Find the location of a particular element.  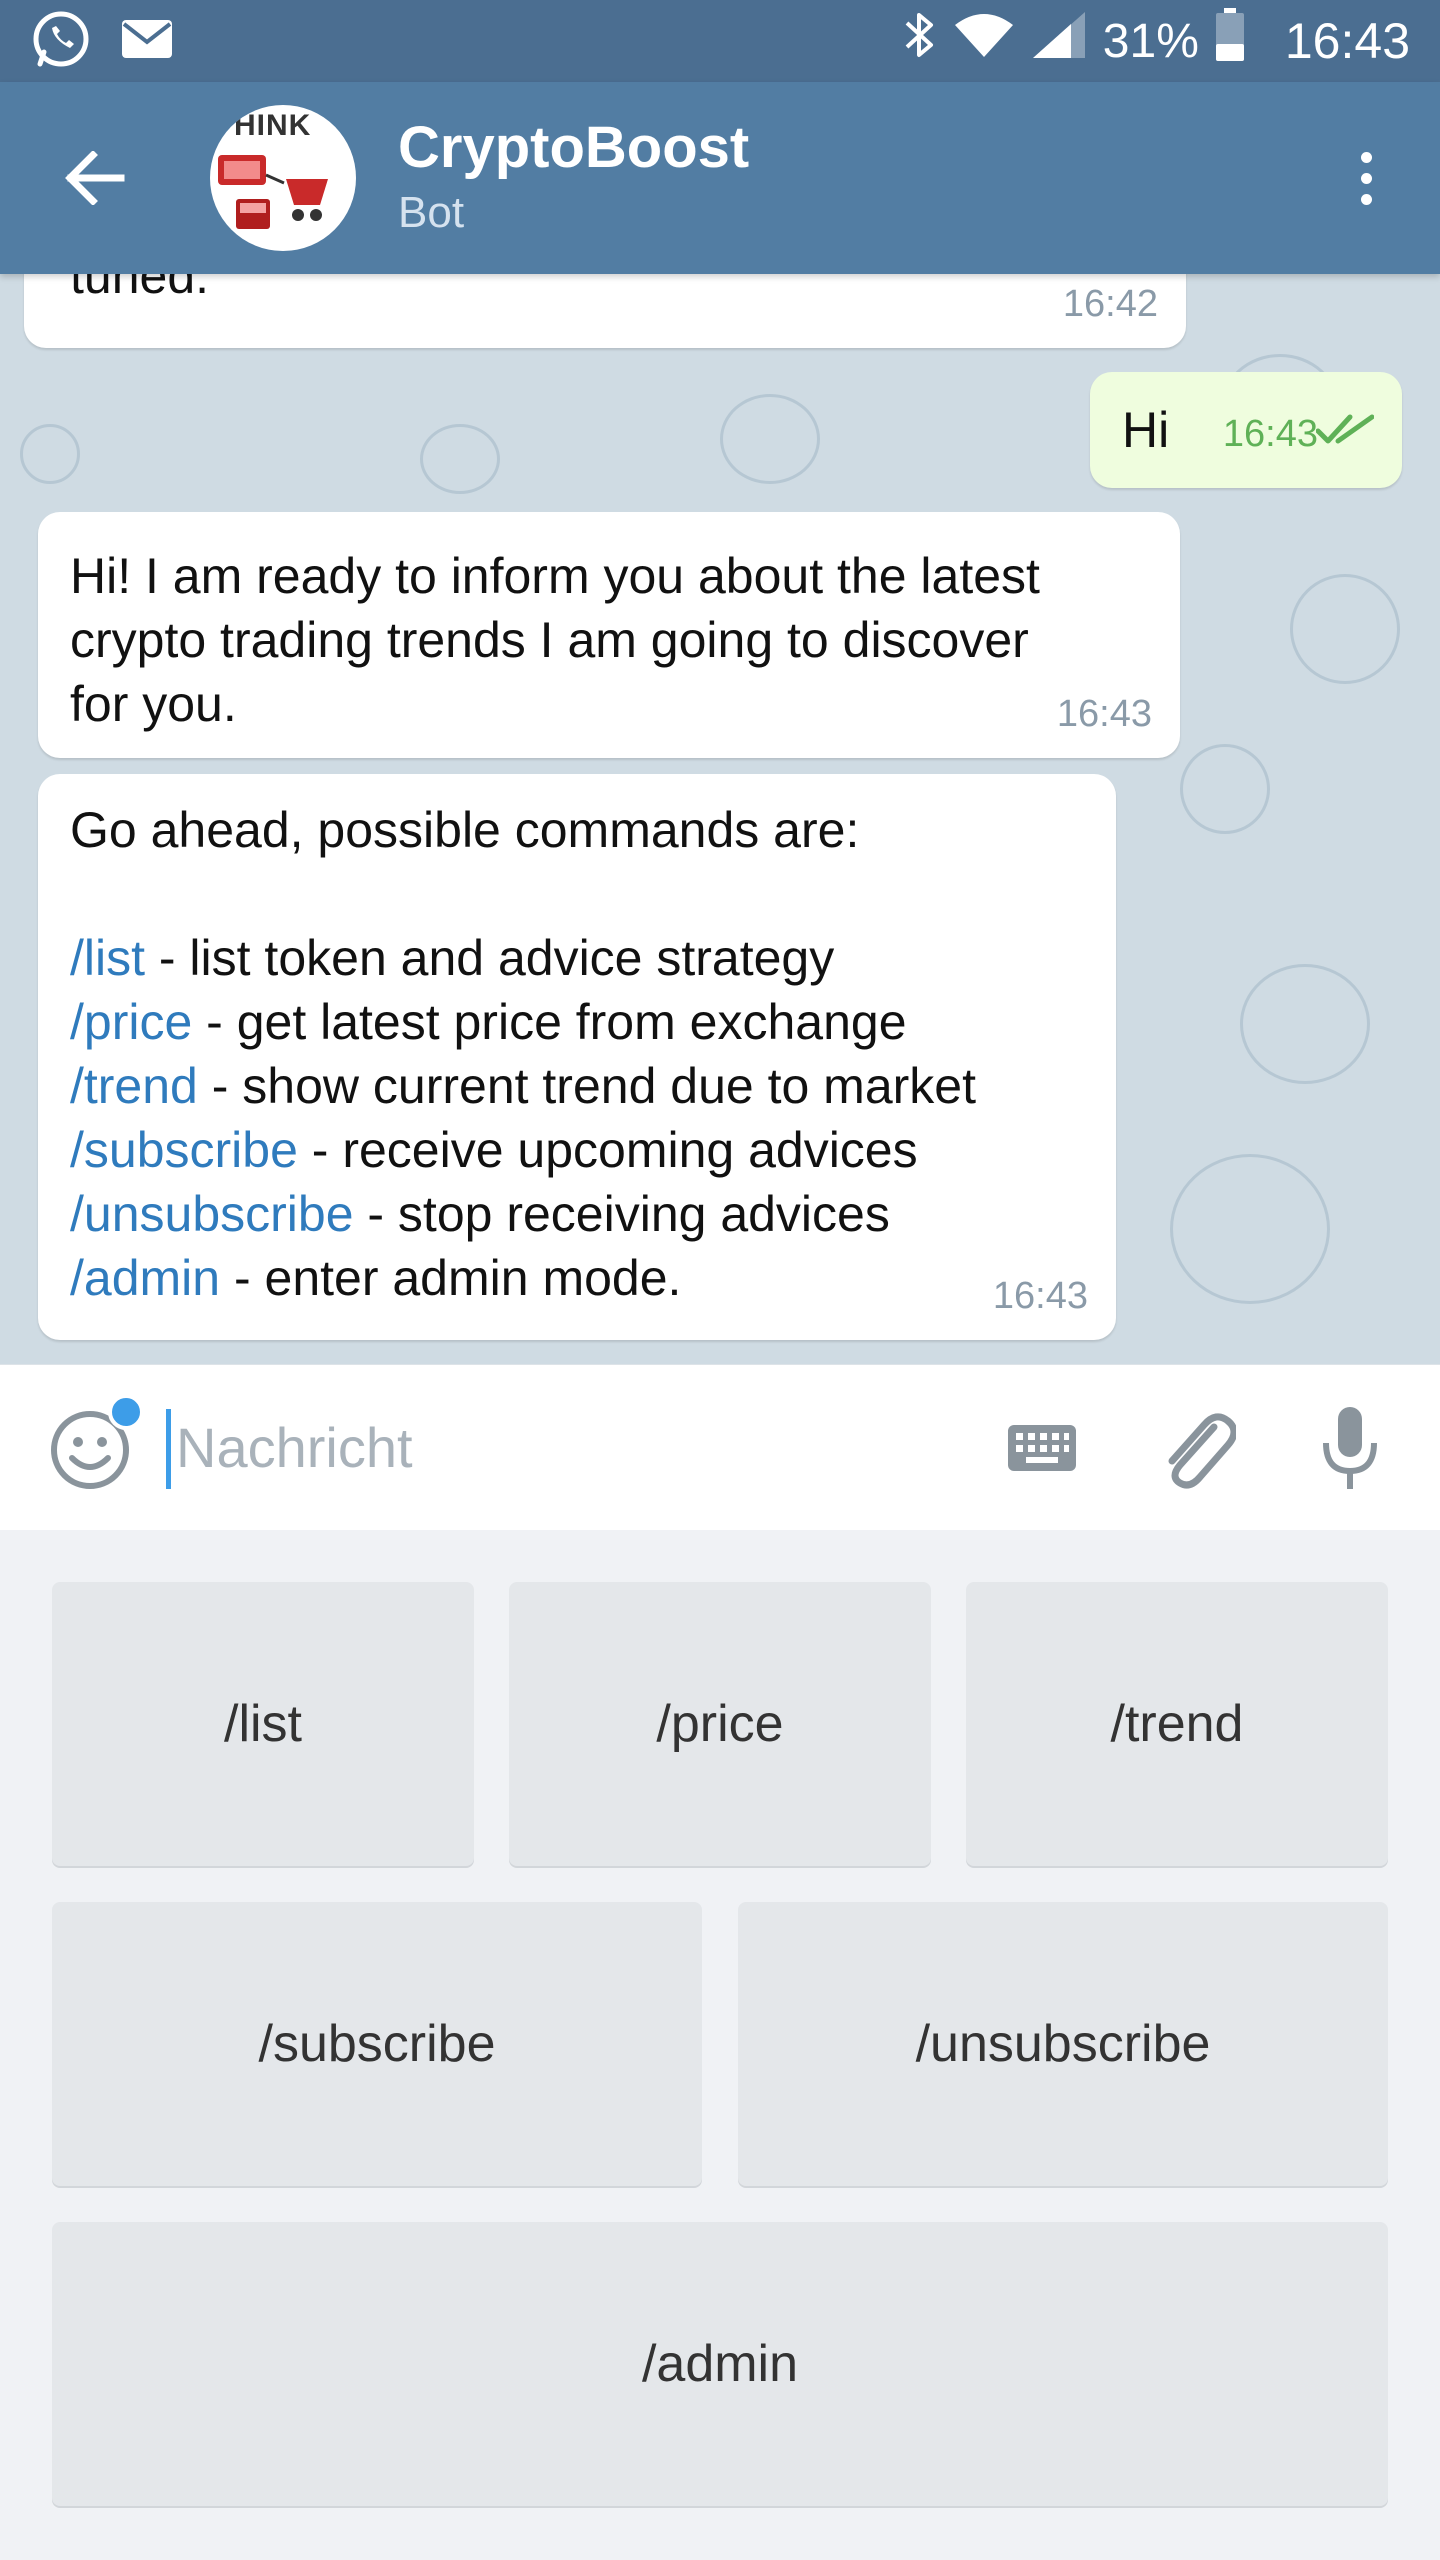

message-line: Go ahead, possible commands are: is located at coordinates (465, 830).